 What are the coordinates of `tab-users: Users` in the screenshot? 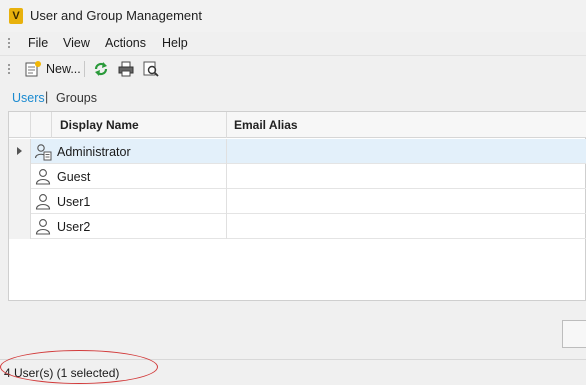 It's located at (28, 98).